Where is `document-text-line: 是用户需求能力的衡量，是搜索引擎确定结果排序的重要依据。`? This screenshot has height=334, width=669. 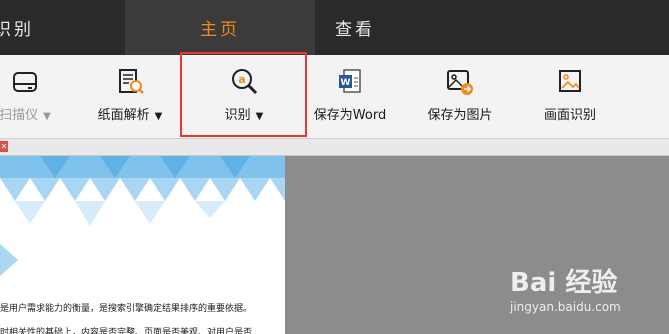
document-text-line: 是用户需求能力的衡量，是搜索引擎确定结果排序的重要依据。 is located at coordinates (126, 309).